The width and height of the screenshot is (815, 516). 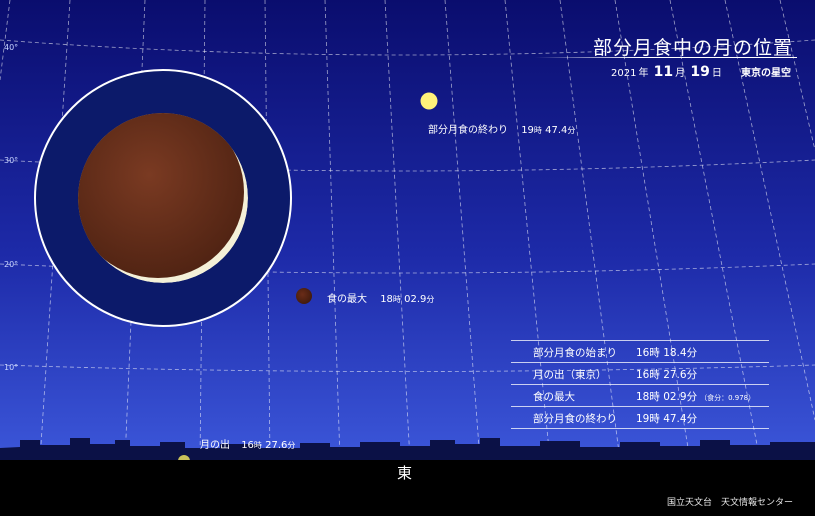 I want to click on table-row-time-value: 16時 27.6分, so click(x=667, y=375).